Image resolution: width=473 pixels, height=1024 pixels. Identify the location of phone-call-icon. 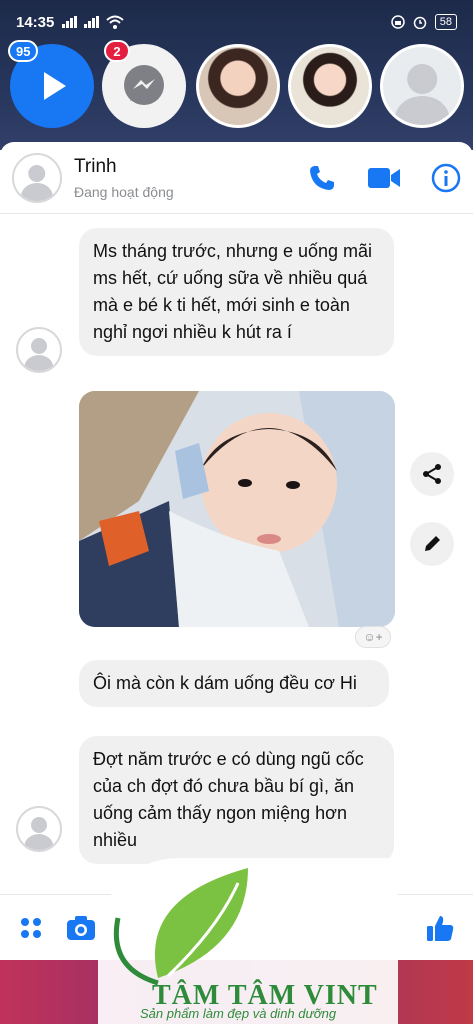
(322, 178).